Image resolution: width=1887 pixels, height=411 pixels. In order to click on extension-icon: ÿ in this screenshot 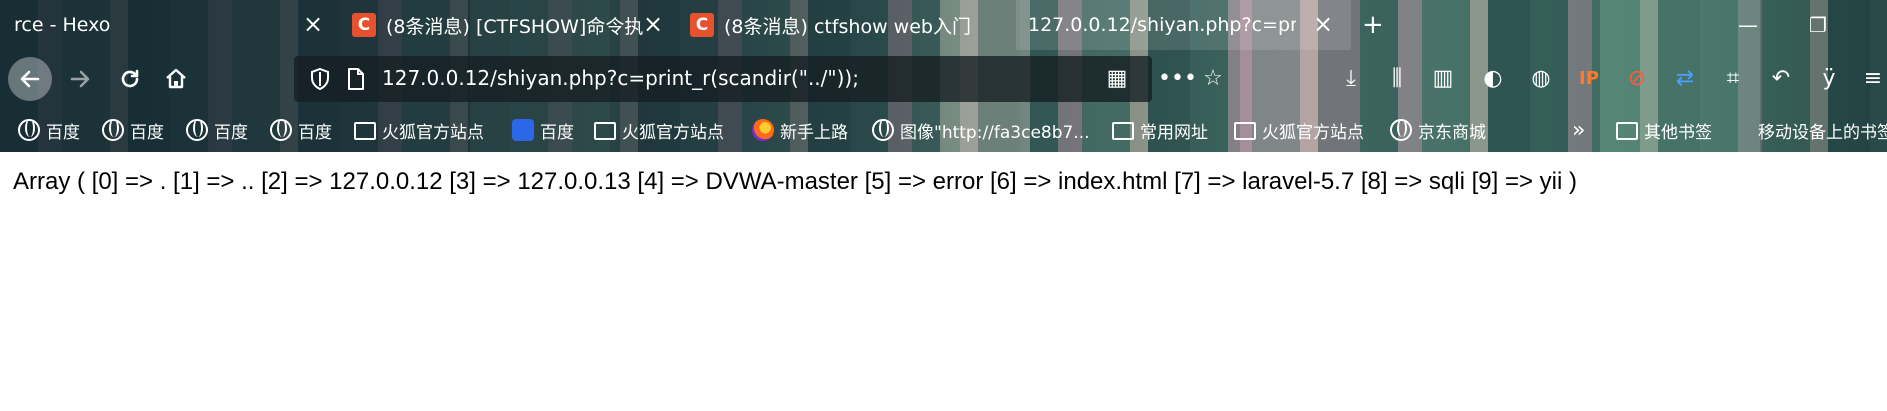, I will do `click(1829, 79)`.